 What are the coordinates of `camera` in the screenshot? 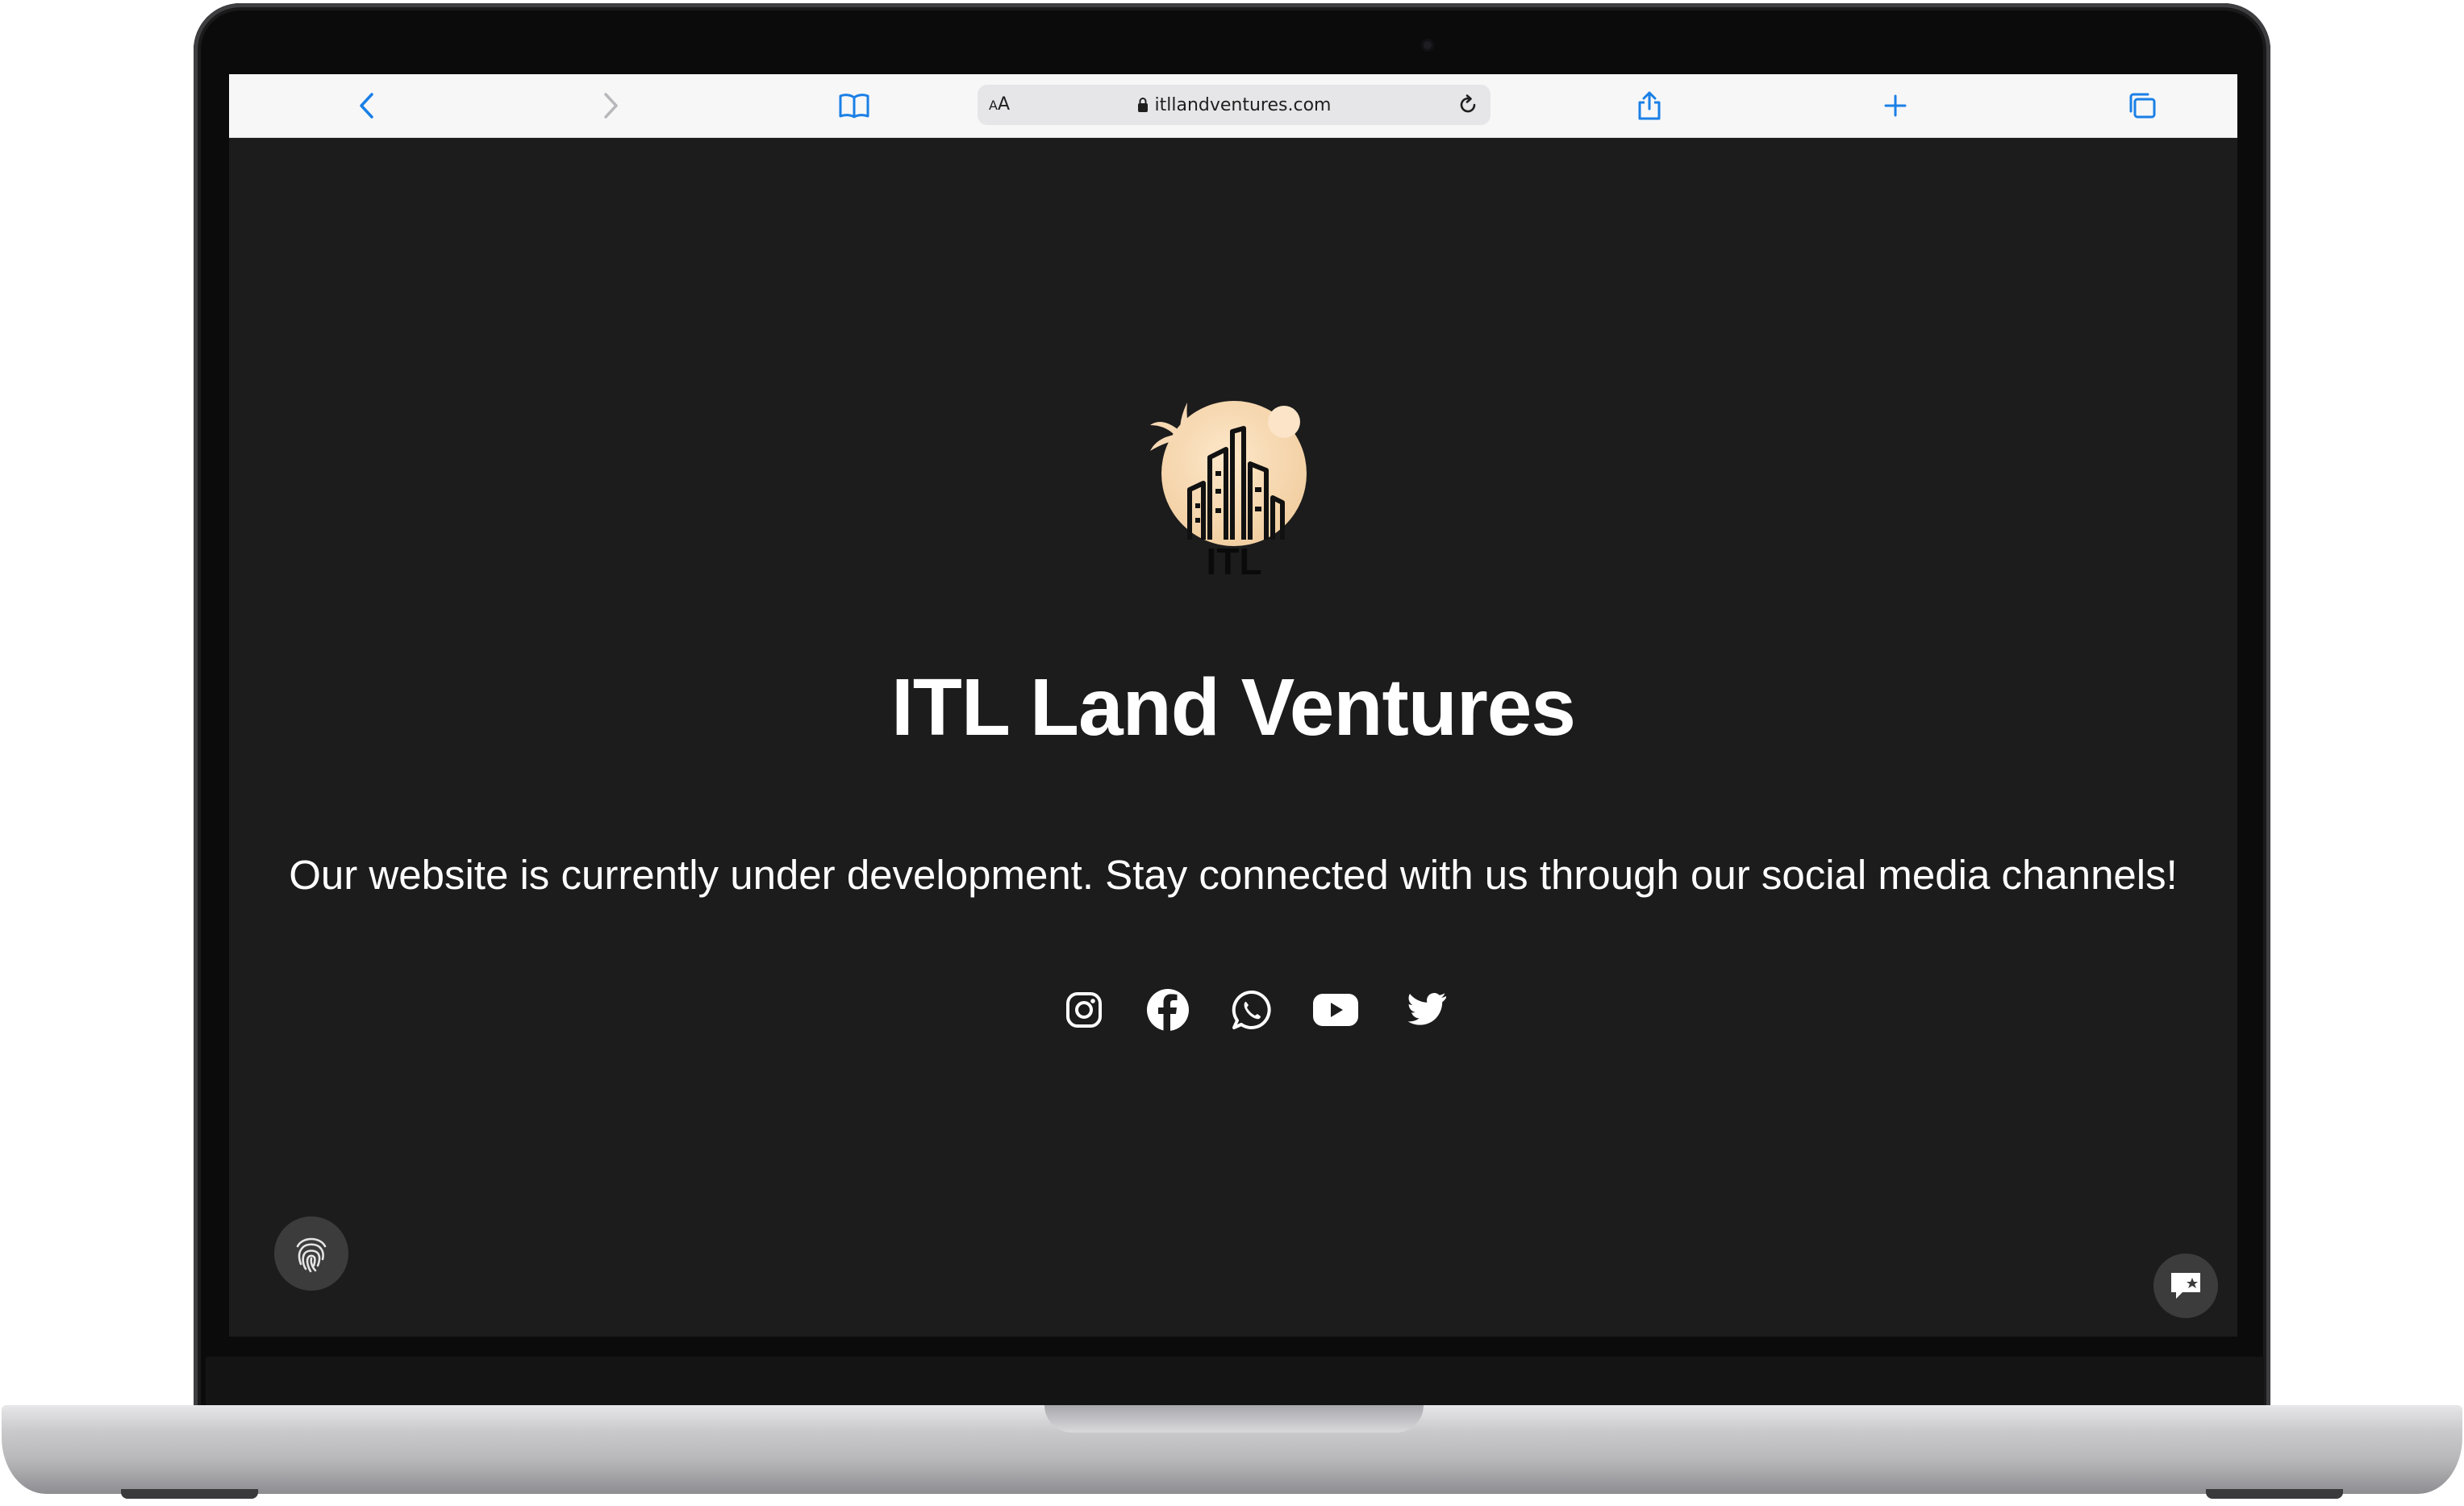 It's located at (1427, 45).